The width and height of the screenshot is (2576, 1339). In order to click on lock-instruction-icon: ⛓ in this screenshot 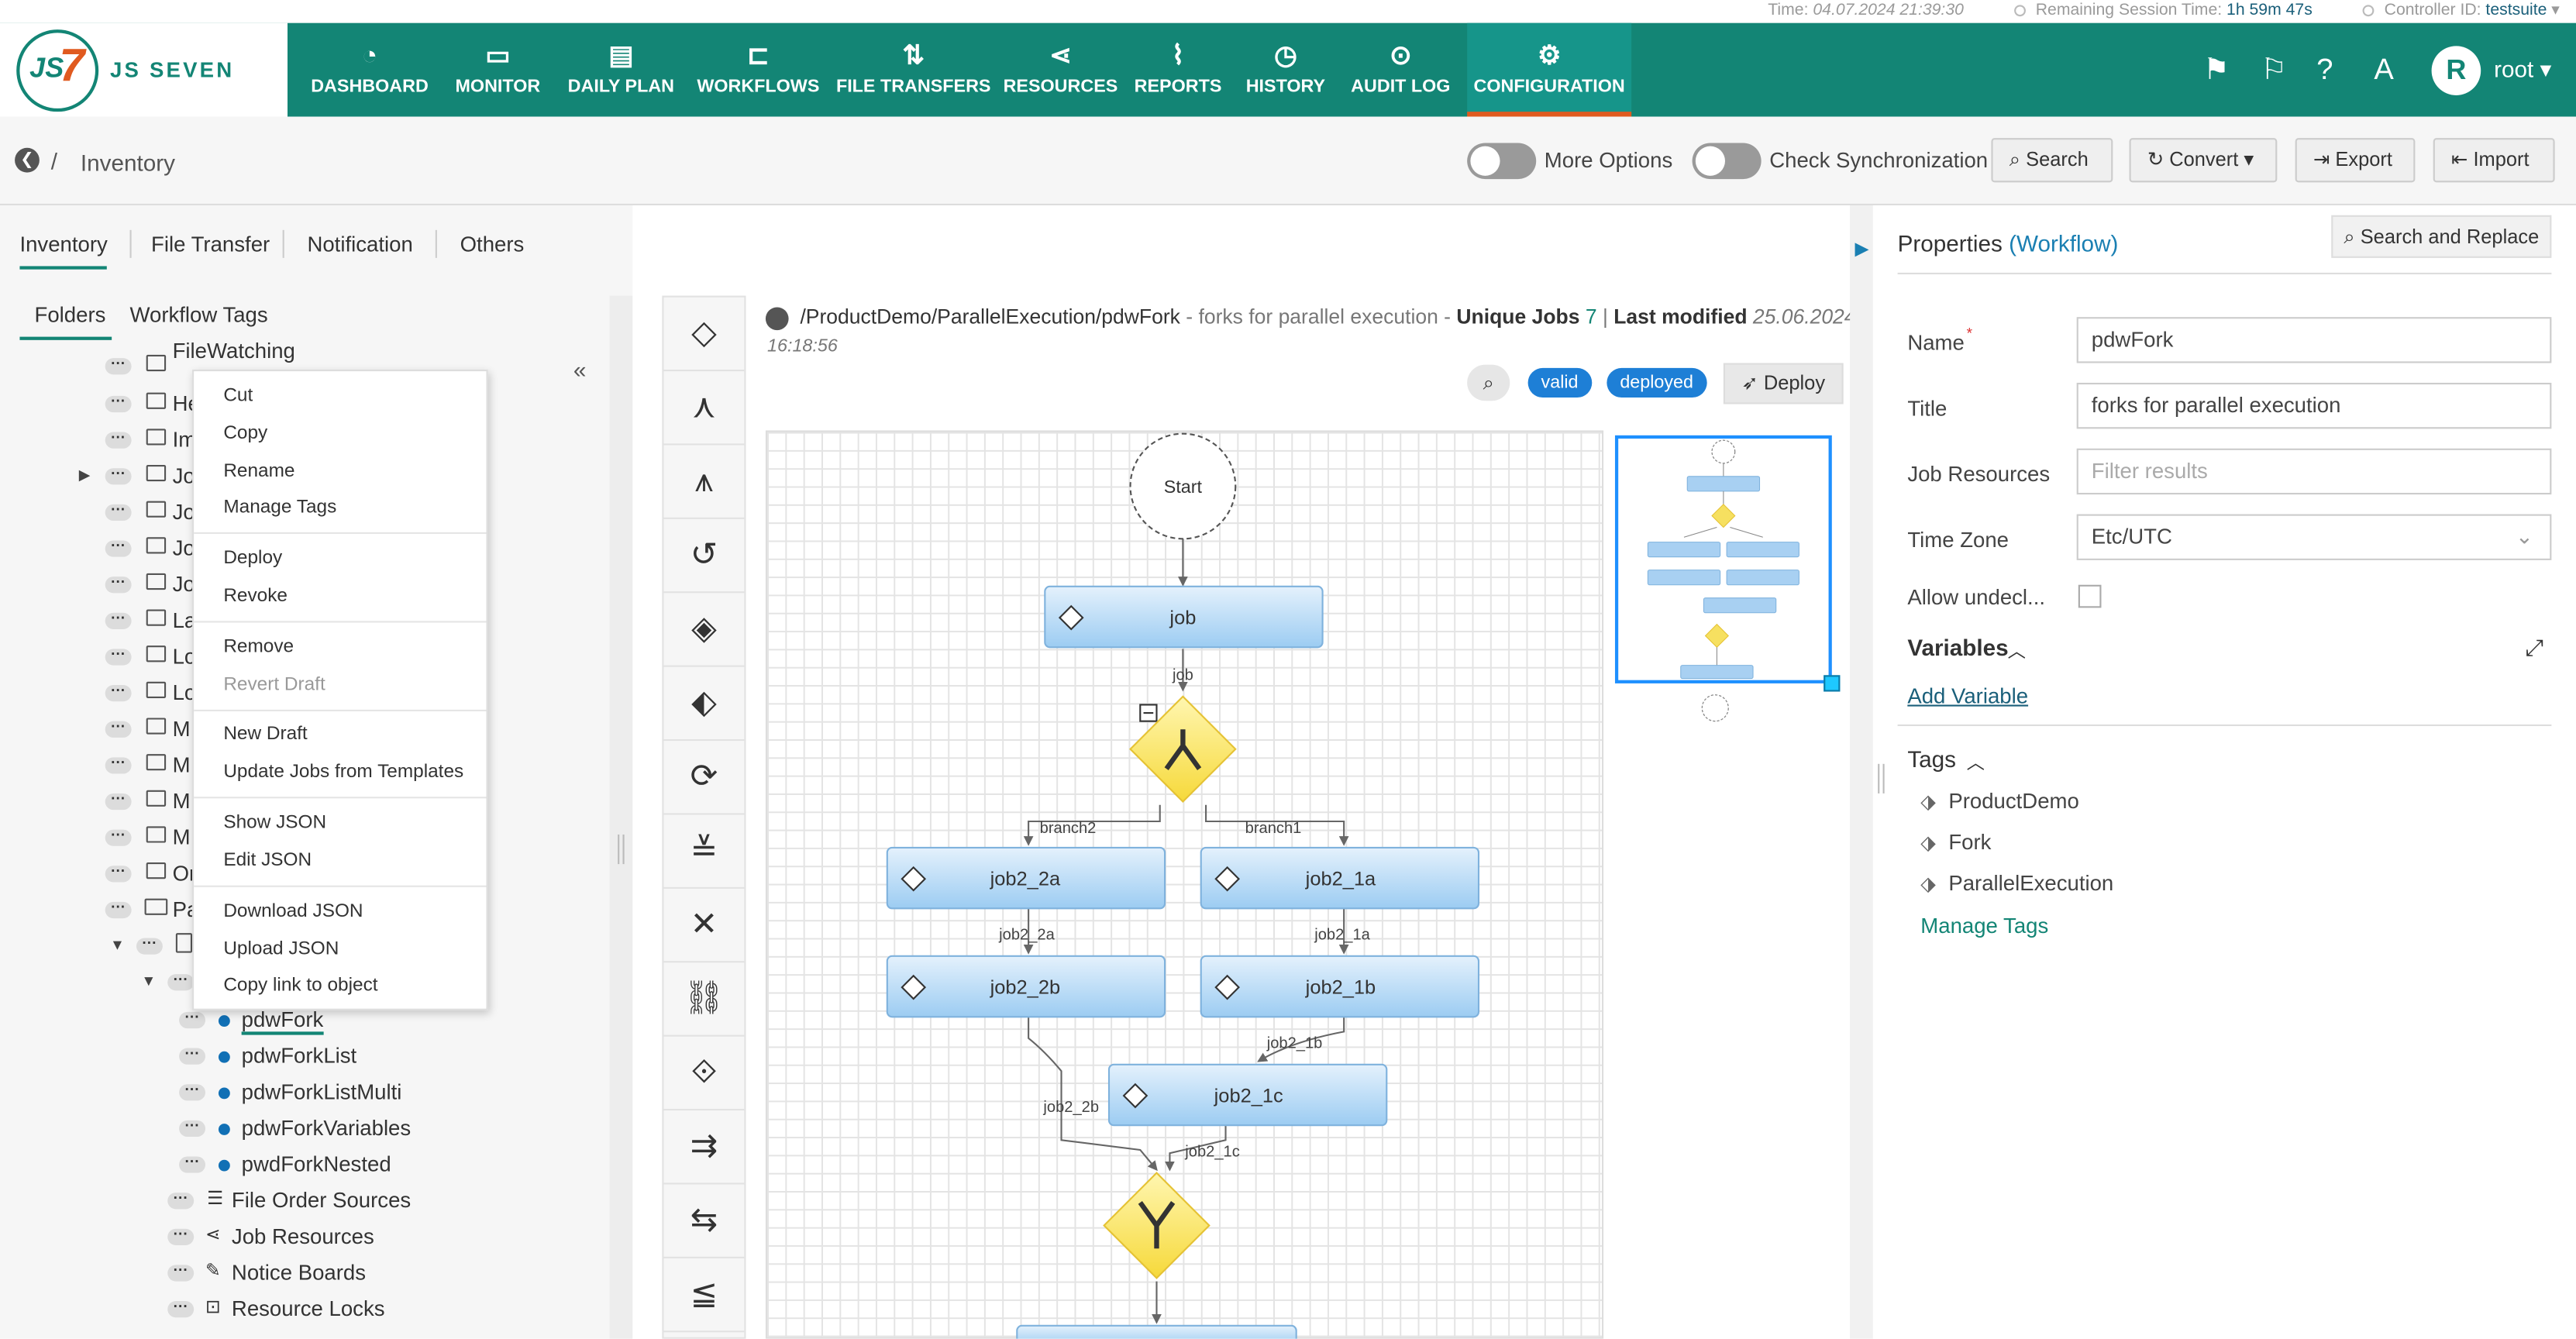, I will do `click(704, 999)`.